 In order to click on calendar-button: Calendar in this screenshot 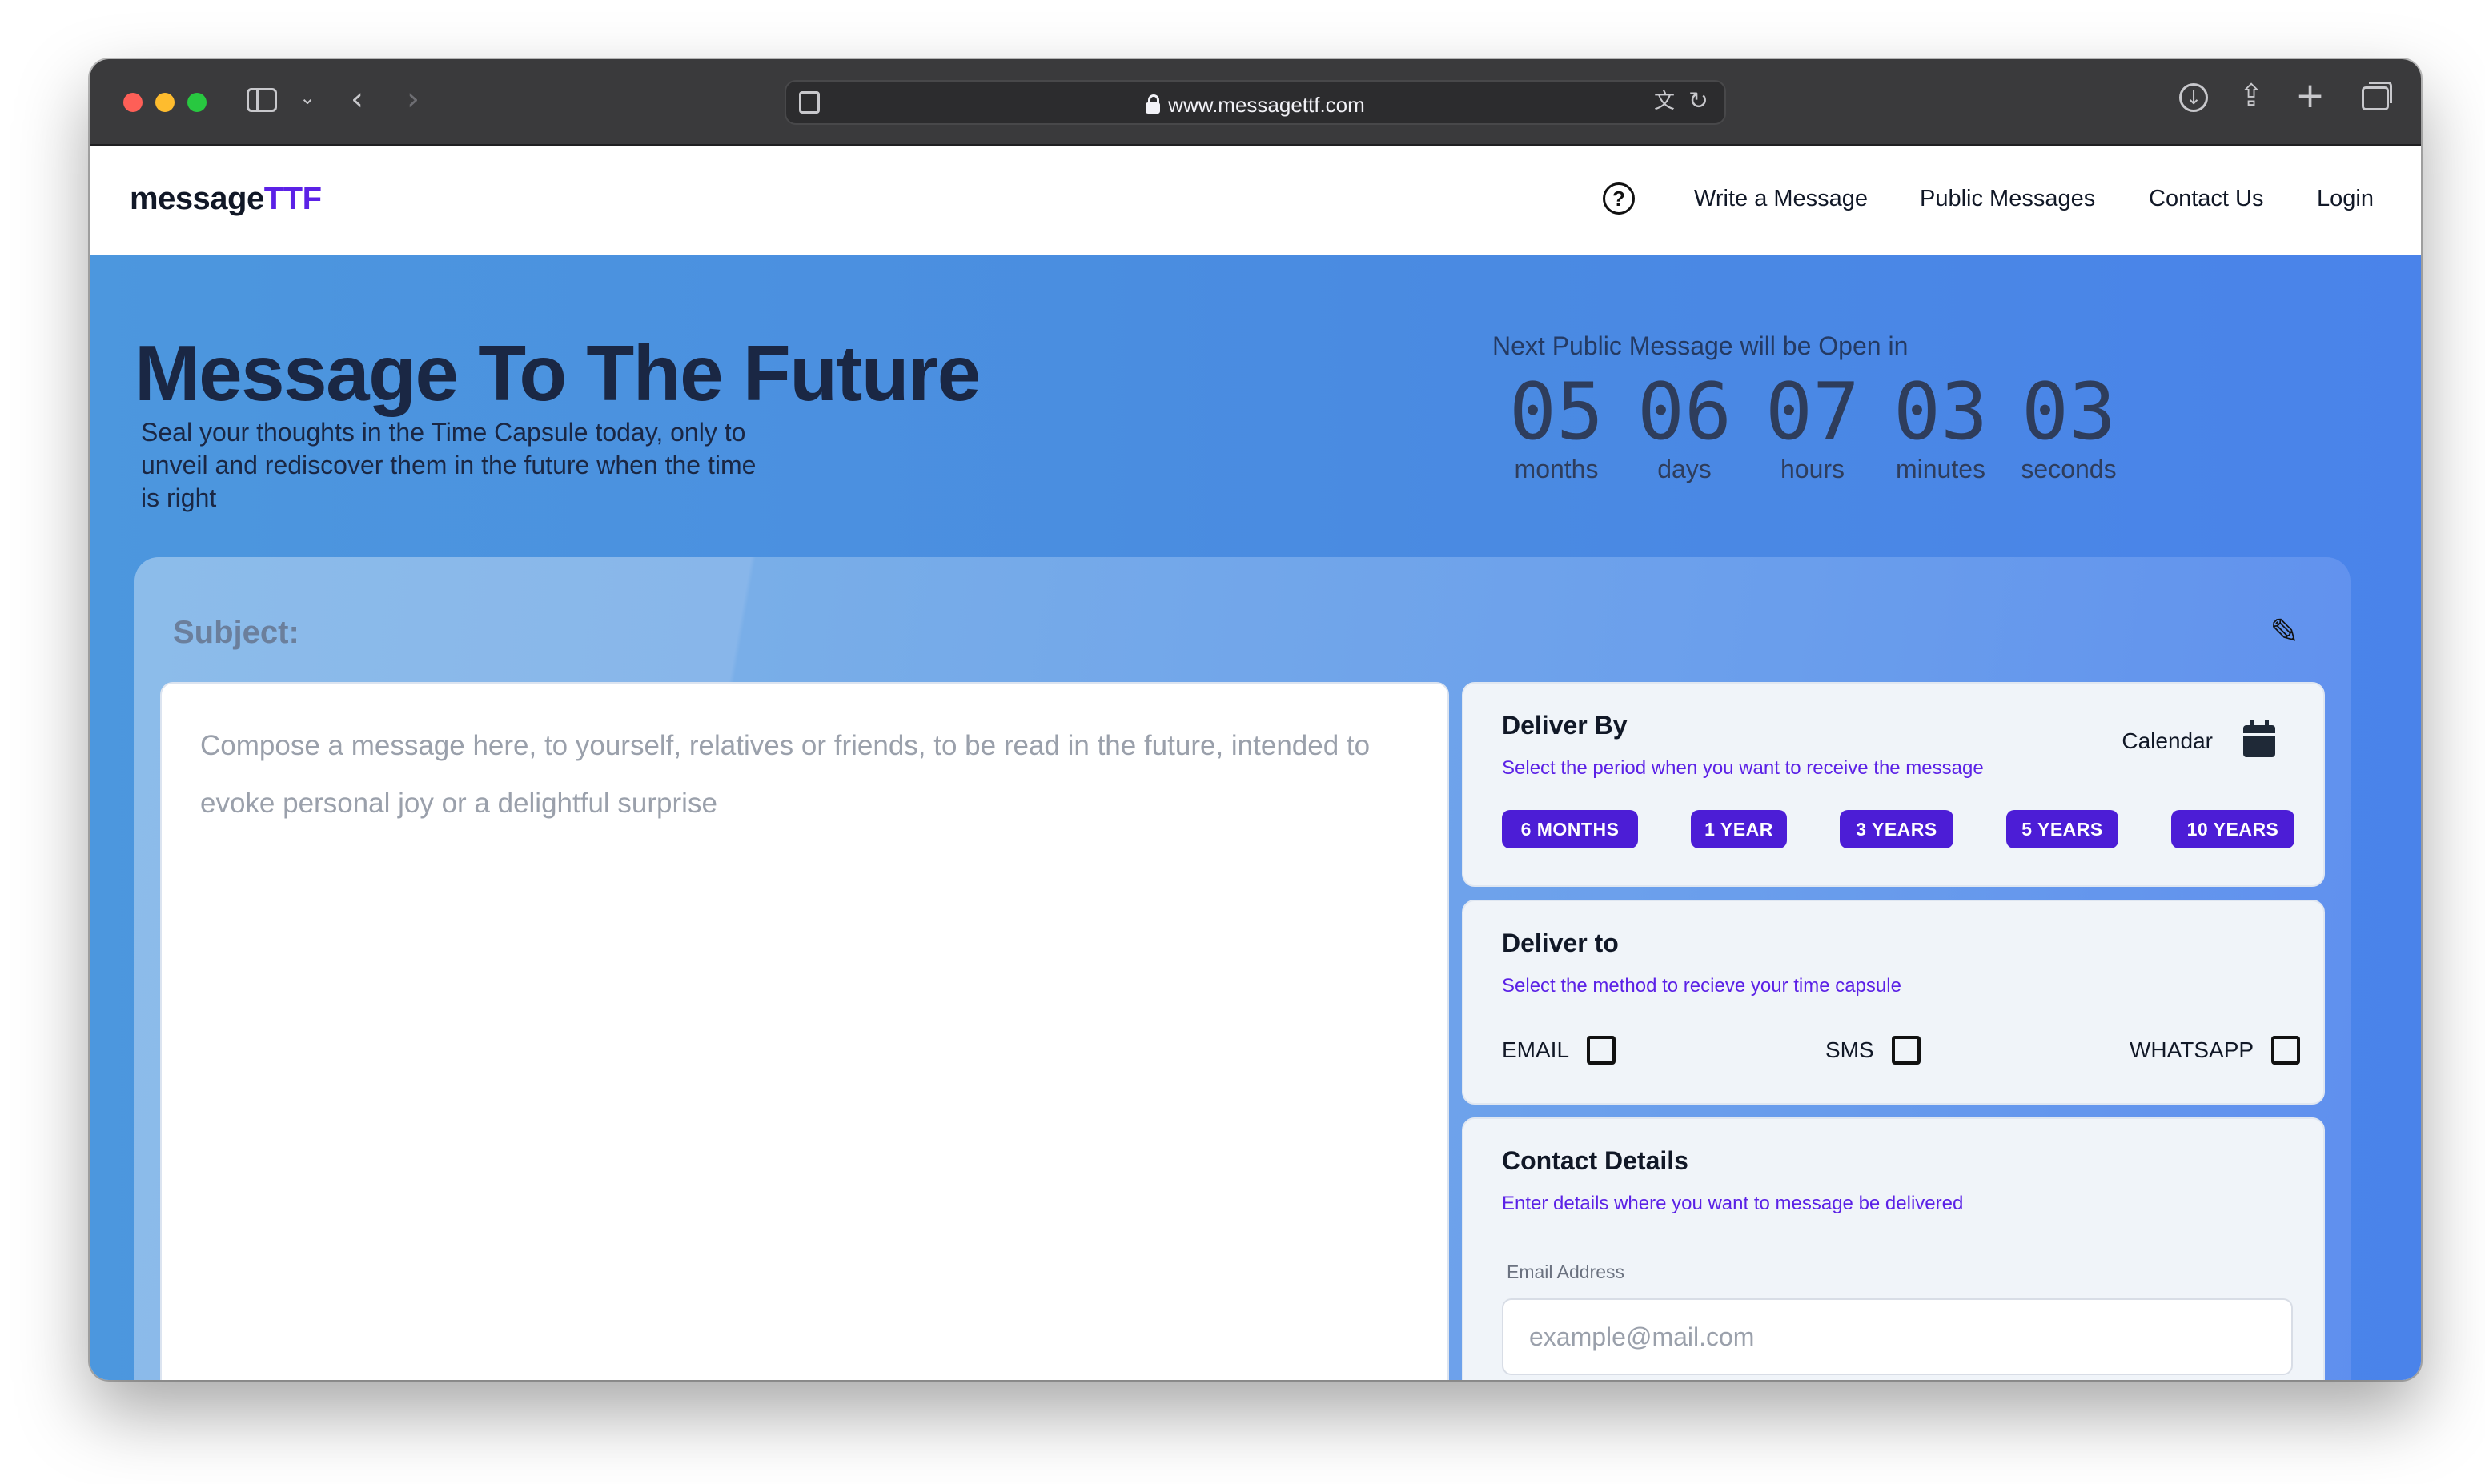, I will do `click(2198, 738)`.